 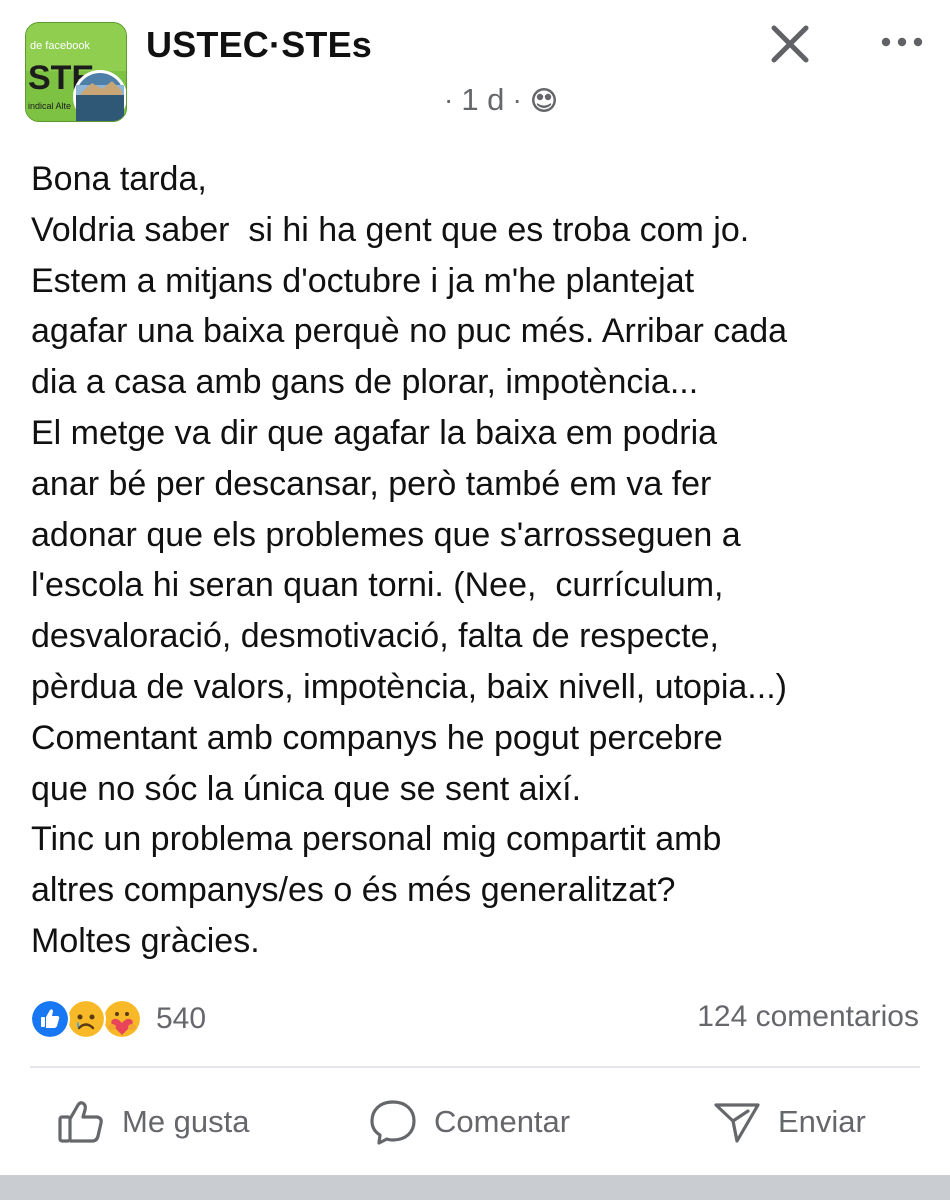 What do you see at coordinates (119, 179) in the screenshot?
I see `post-text-line: Bona tarda,` at bounding box center [119, 179].